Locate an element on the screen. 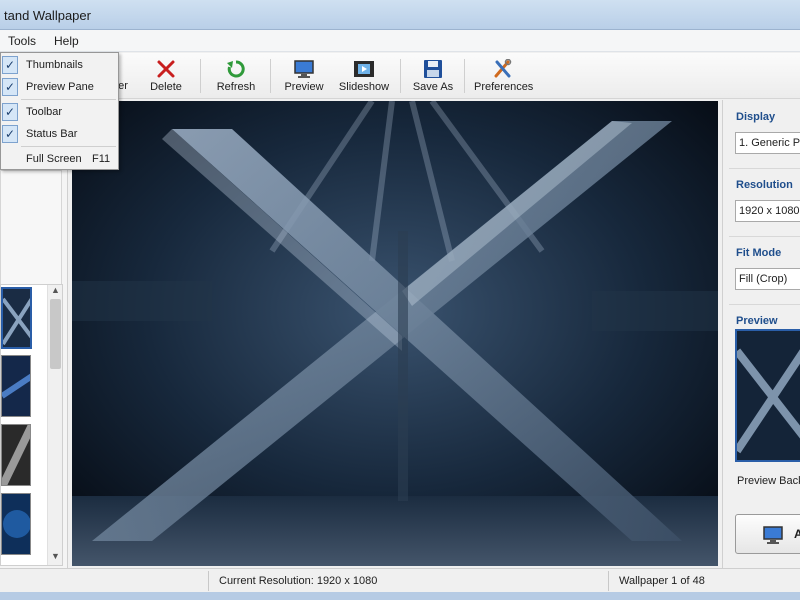 The width and height of the screenshot is (800, 600). delete-icon is located at coordinates (166, 69).